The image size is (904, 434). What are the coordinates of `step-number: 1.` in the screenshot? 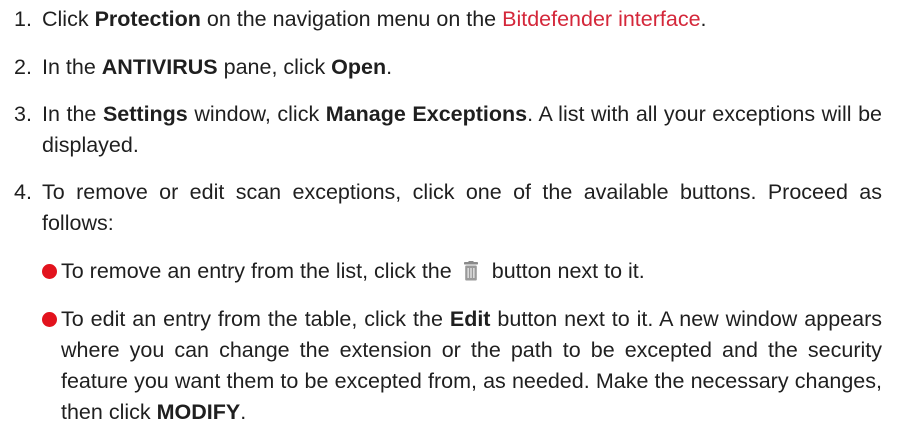 It's located at (23, 19).